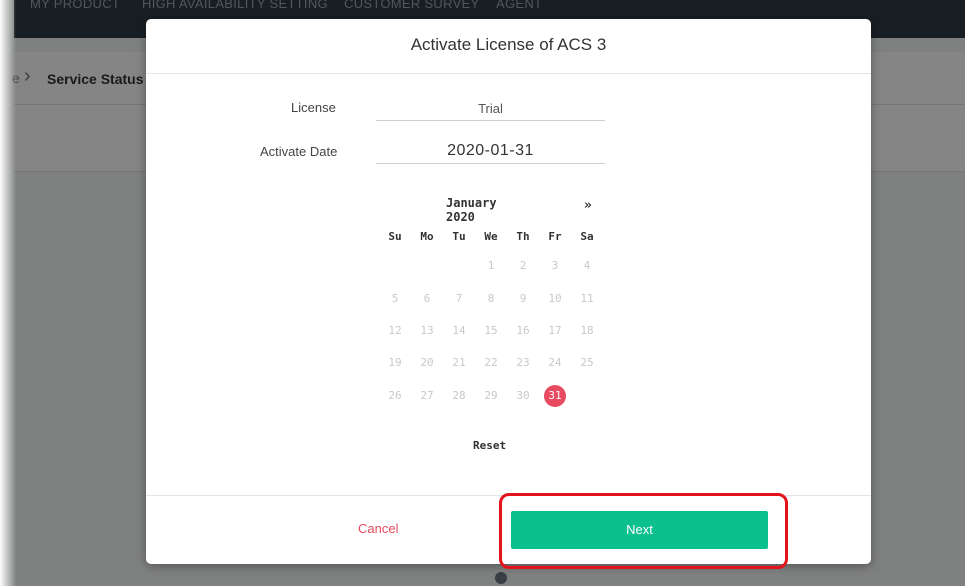  What do you see at coordinates (459, 331) in the screenshot?
I see `calendar-day: 14` at bounding box center [459, 331].